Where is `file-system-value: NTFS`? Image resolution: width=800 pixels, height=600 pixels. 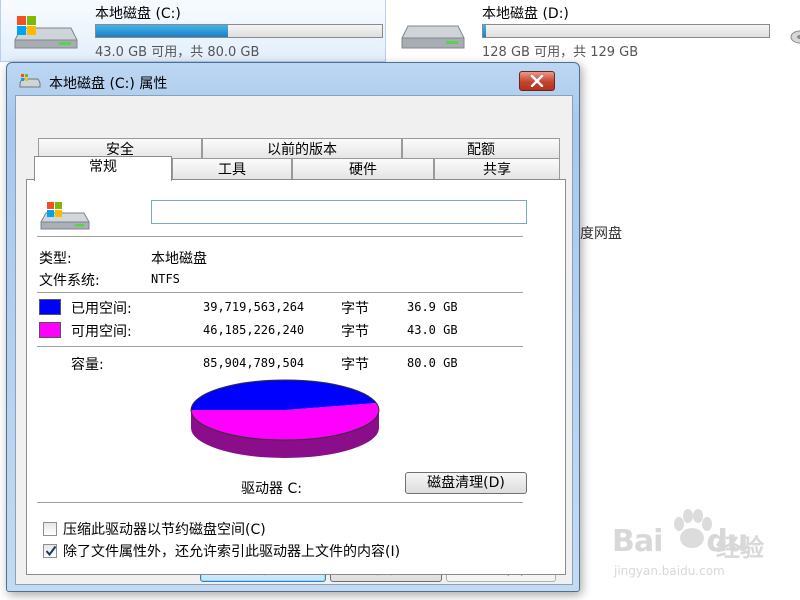 file-system-value: NTFS is located at coordinates (165, 279).